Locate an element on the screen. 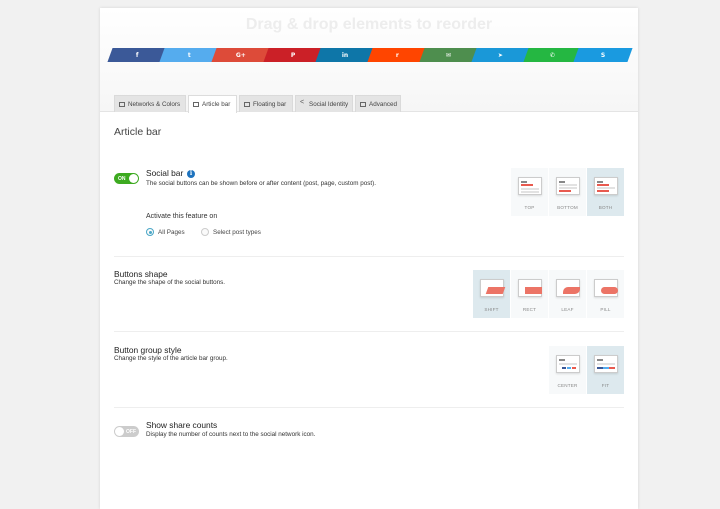  position-both-label: BOTH is located at coordinates (605, 207).